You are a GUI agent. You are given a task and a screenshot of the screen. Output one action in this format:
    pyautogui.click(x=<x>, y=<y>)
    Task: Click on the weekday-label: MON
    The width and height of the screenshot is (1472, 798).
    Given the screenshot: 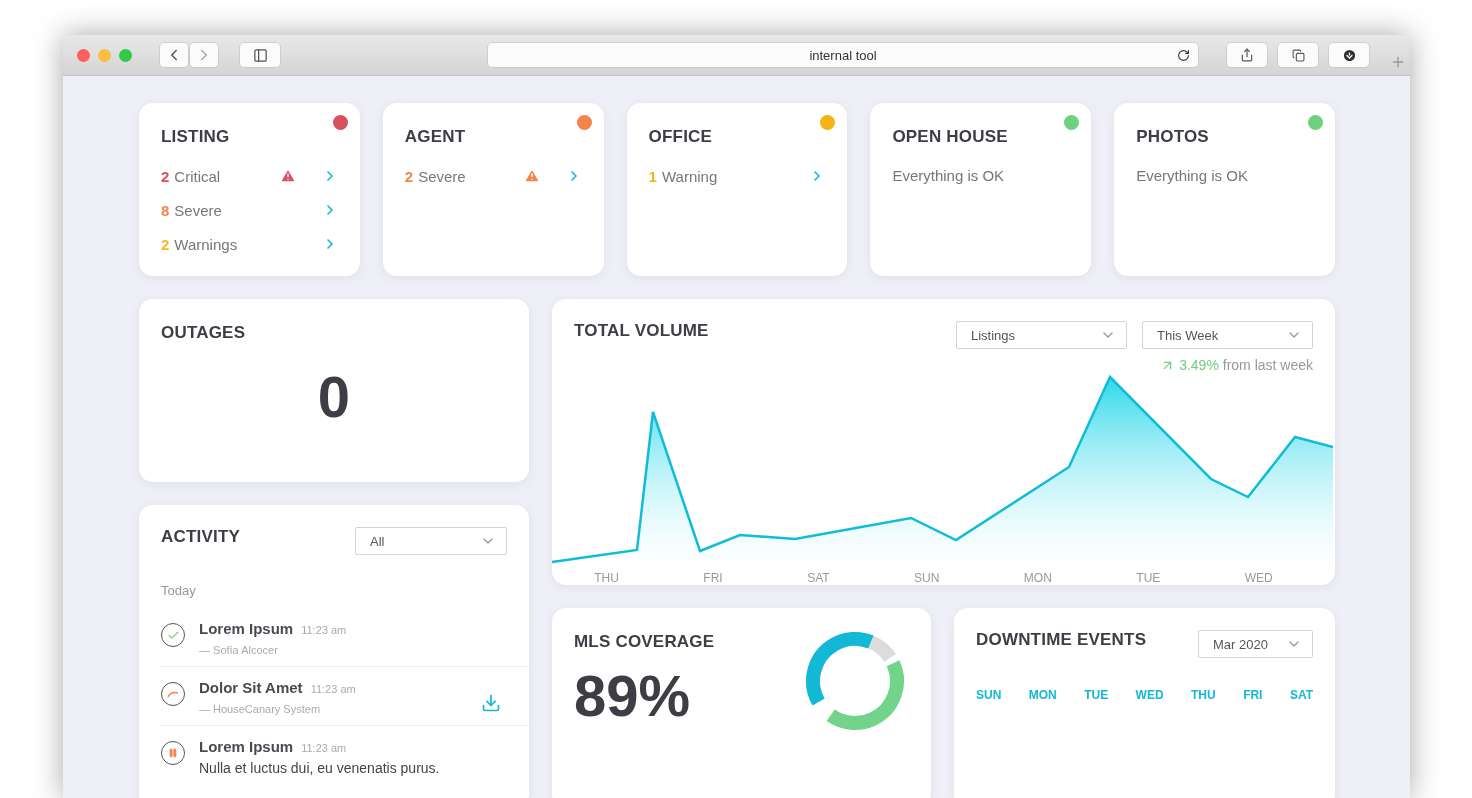 What is the action you would take?
    pyautogui.click(x=1042, y=695)
    